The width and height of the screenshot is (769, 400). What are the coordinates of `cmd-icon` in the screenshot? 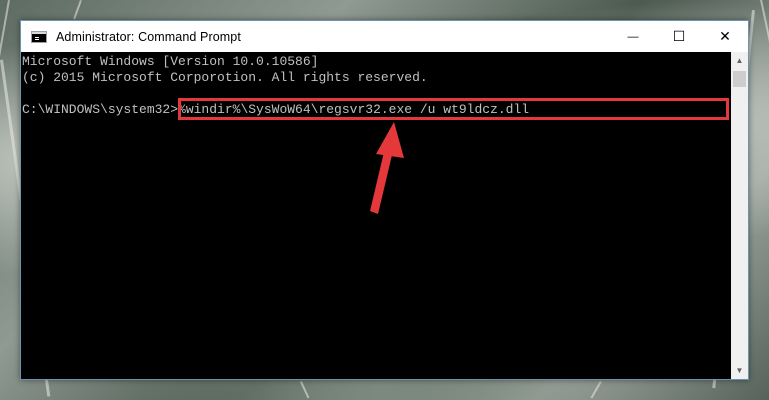 It's located at (39, 36).